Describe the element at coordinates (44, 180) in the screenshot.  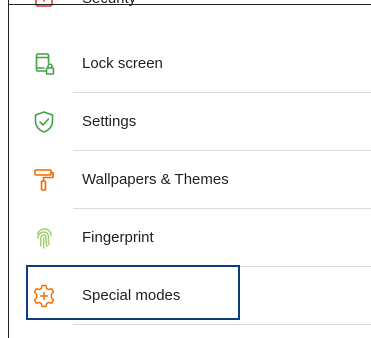
I see `paint-roller-icon` at that location.